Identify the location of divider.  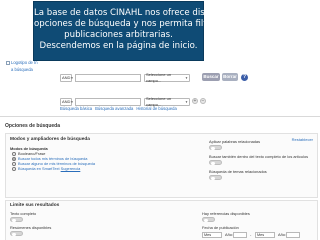
(160, 116).